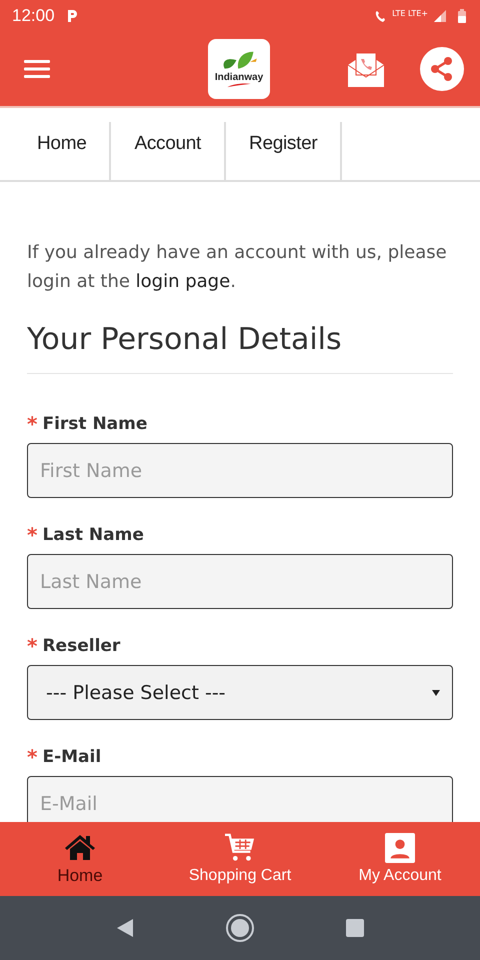 The image size is (480, 960). Describe the element at coordinates (183, 281) in the screenshot. I see `login-link: login page` at that location.